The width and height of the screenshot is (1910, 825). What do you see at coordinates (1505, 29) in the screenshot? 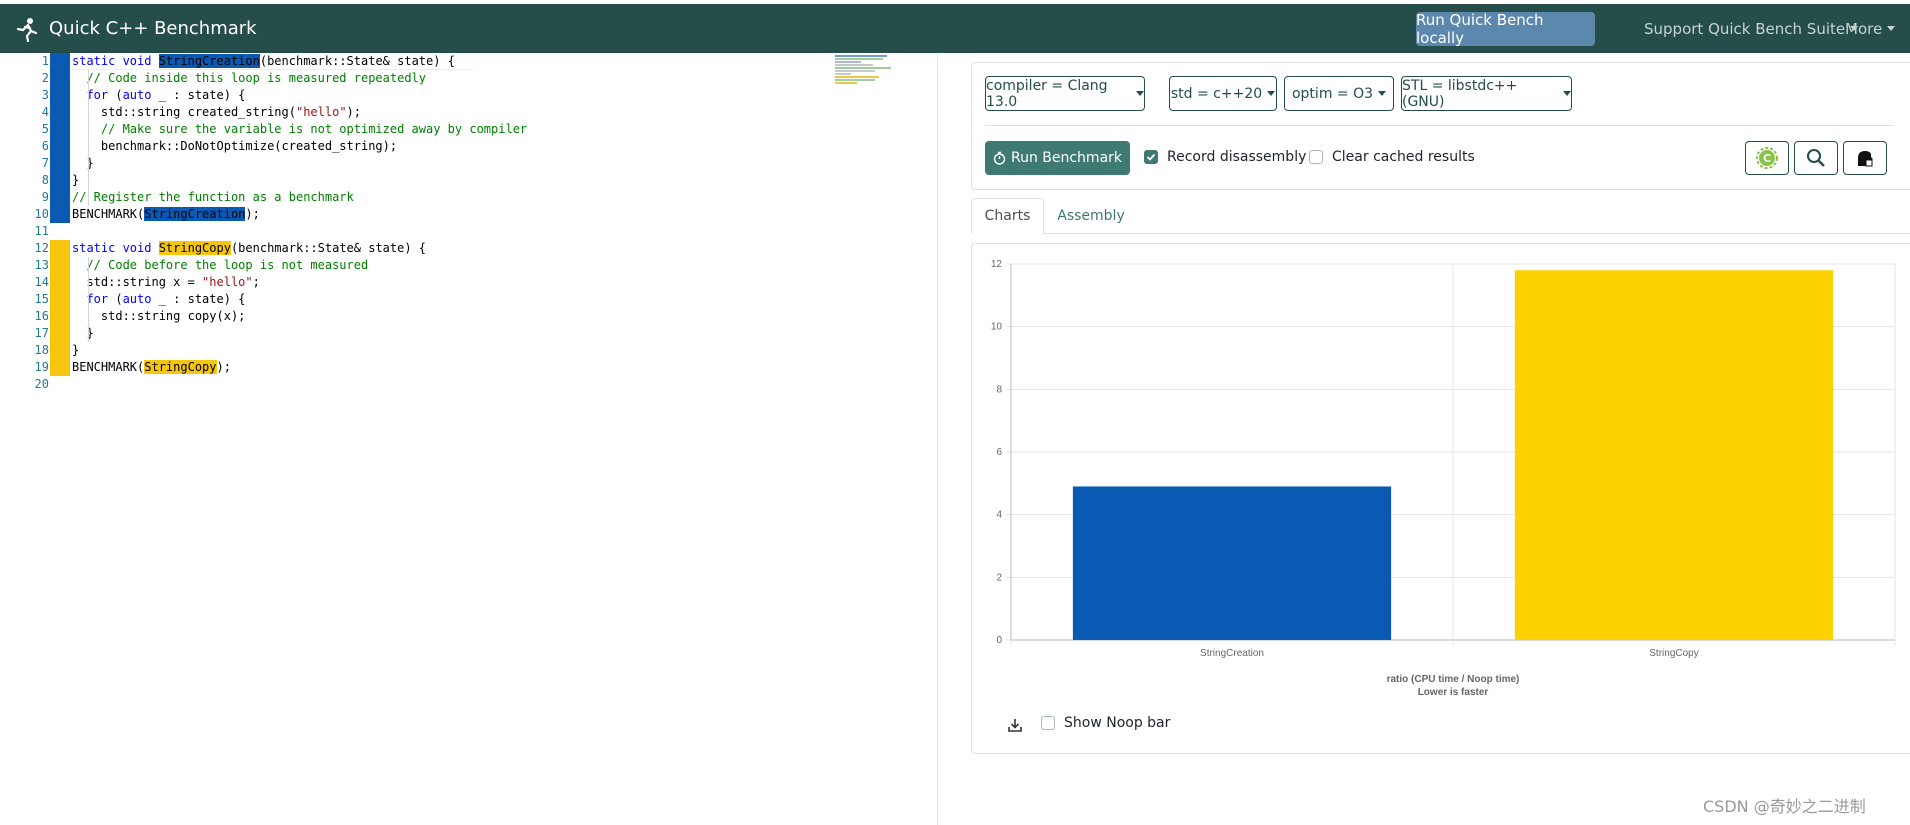
I see `run-locally-button: Run Quick Bench locally` at bounding box center [1505, 29].